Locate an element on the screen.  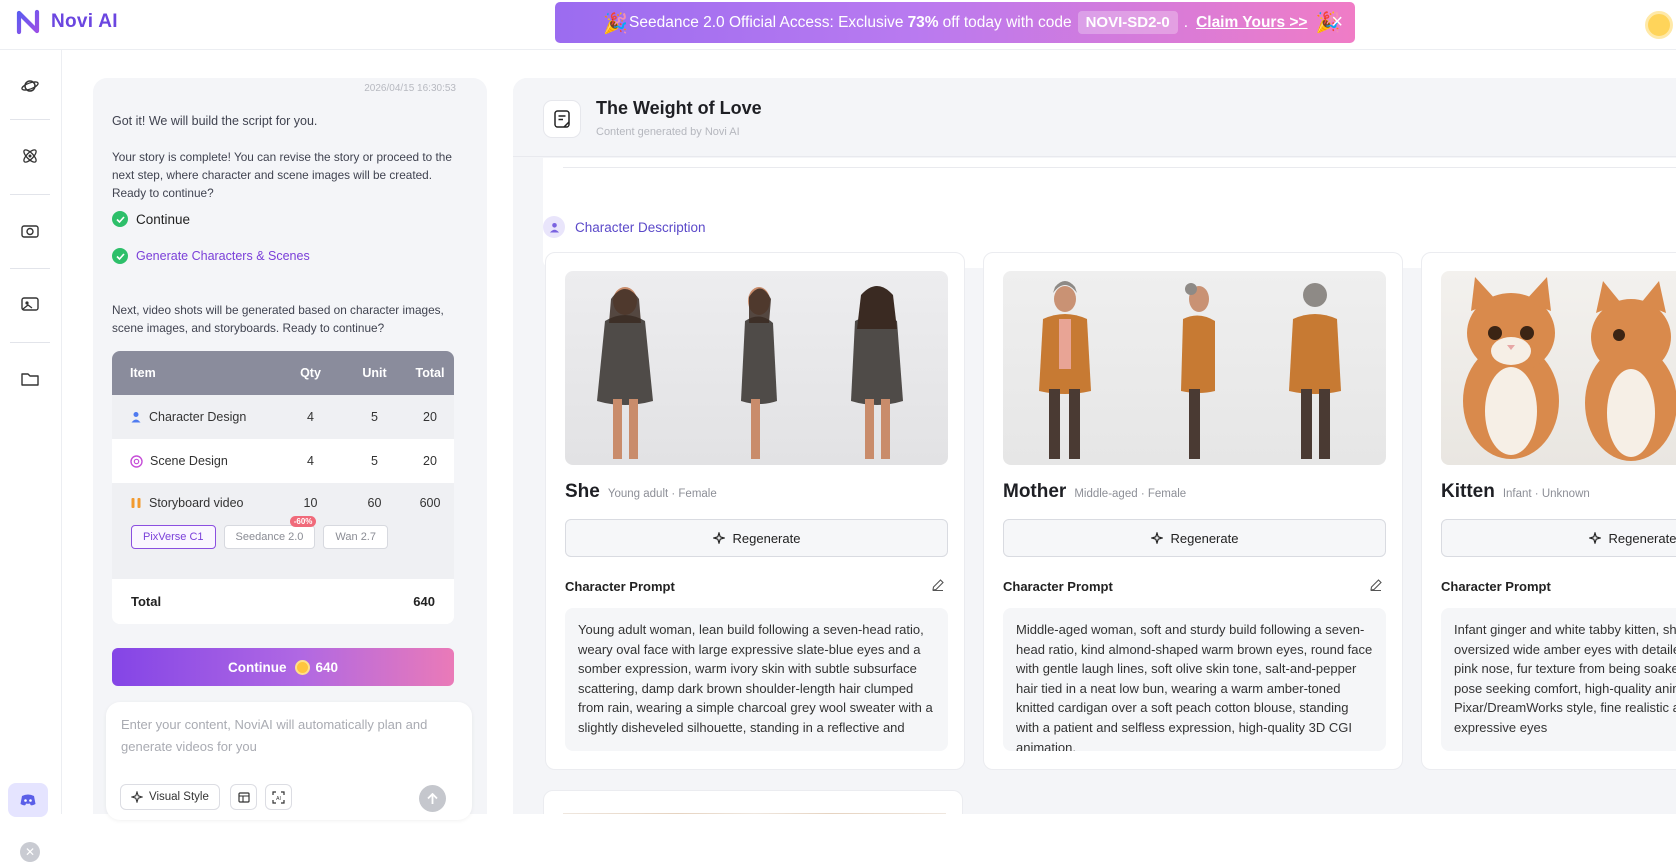
total-row: Total 640 is located at coordinates (283, 601).